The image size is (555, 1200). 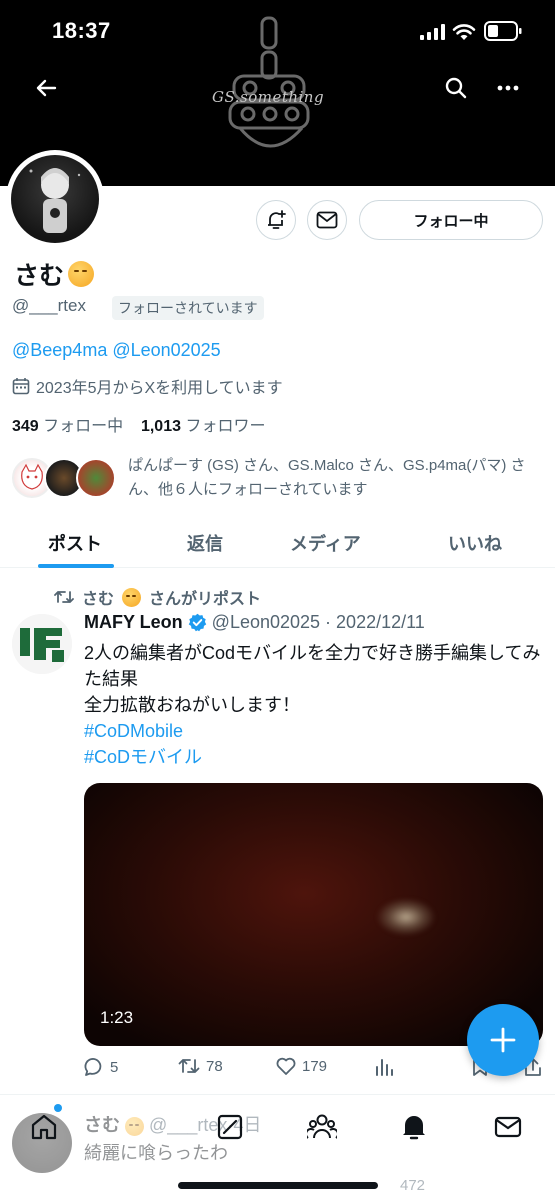 What do you see at coordinates (266, 622) in the screenshot?
I see `post-handle: @Leon02025` at bounding box center [266, 622].